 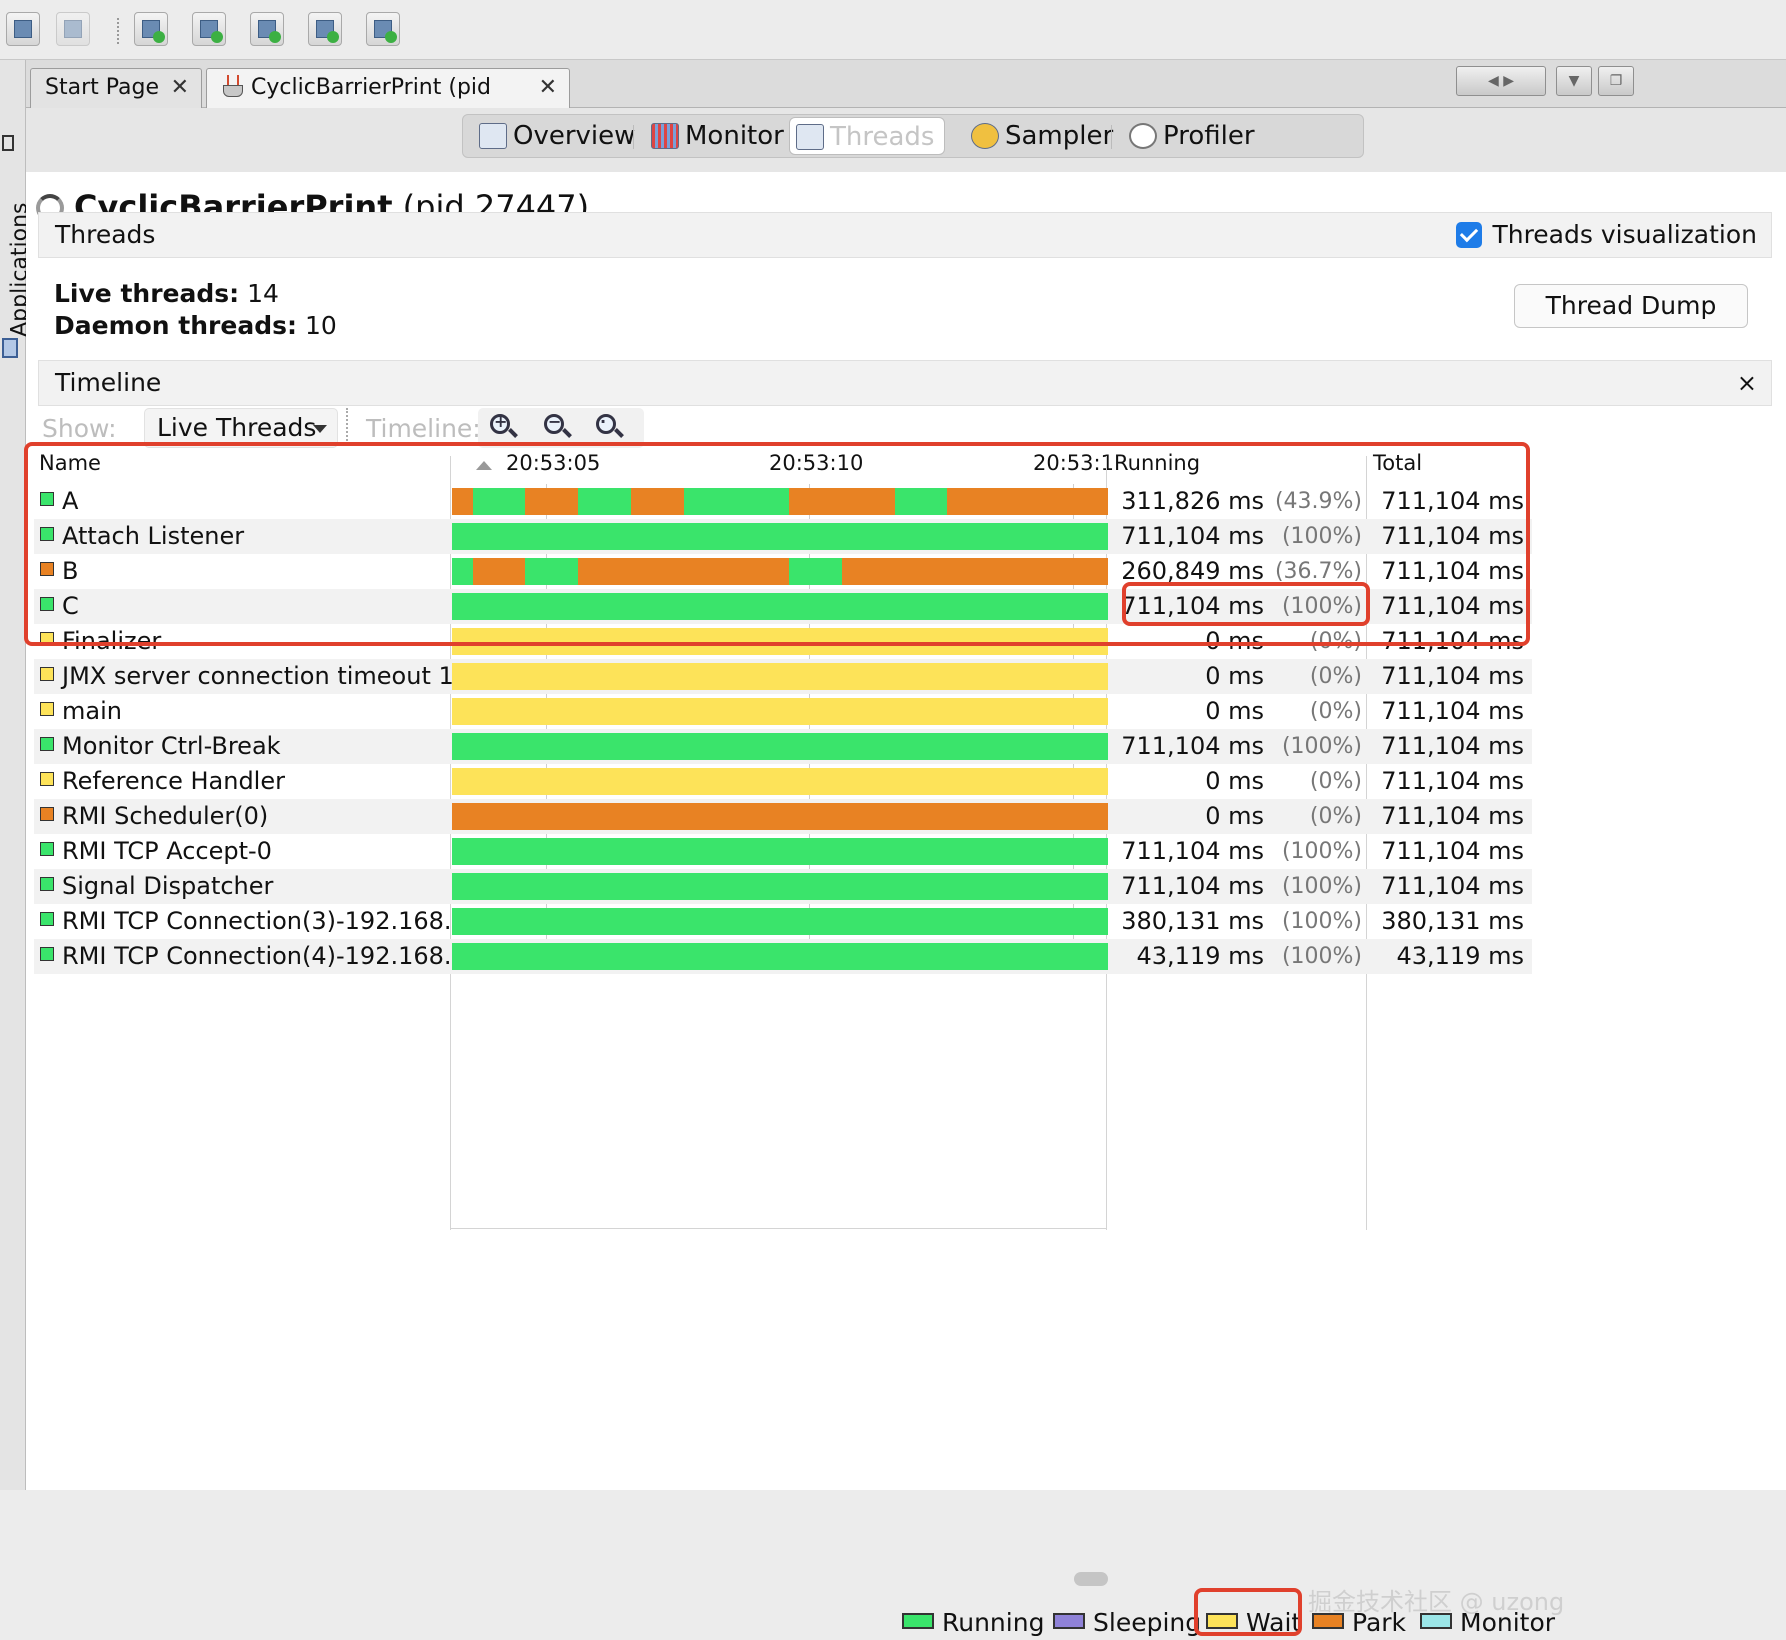 What do you see at coordinates (493, 136) in the screenshot?
I see `overview-icon` at bounding box center [493, 136].